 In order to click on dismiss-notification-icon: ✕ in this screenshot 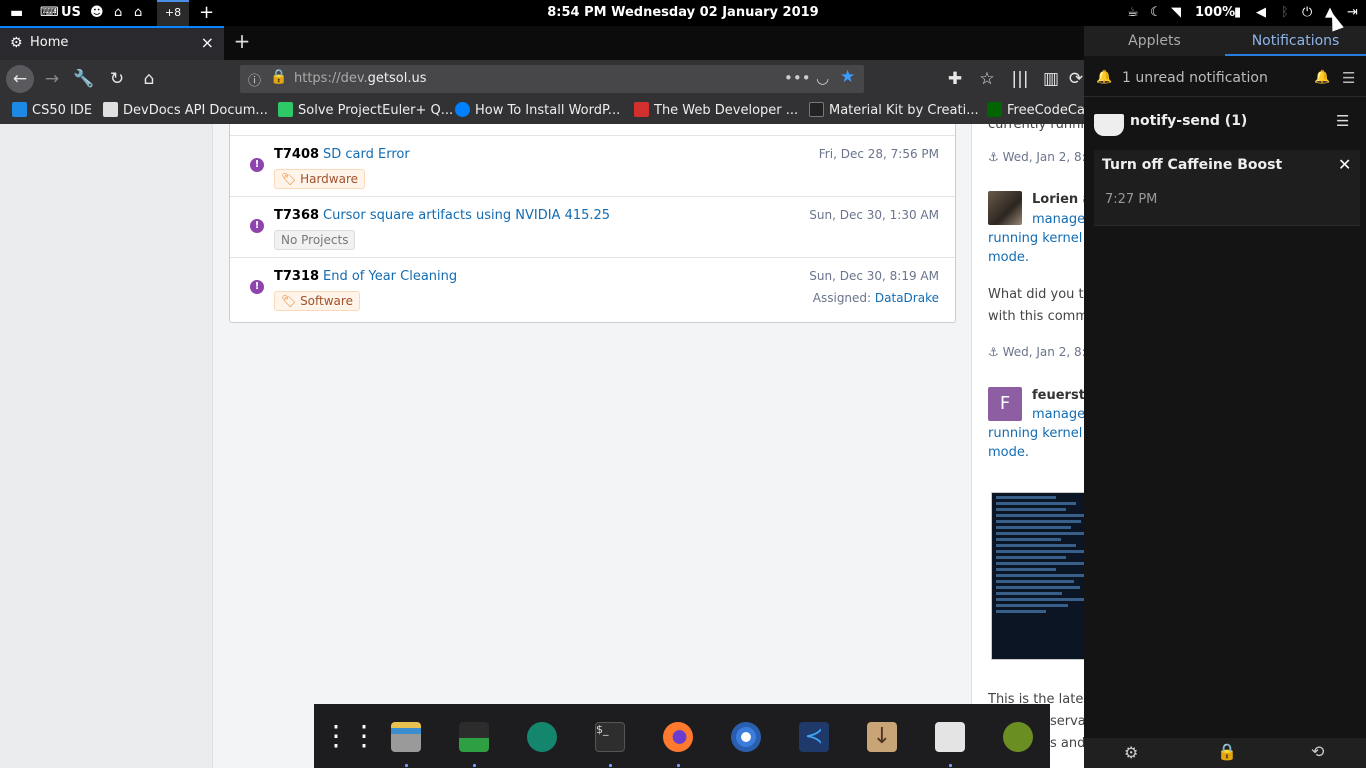, I will do `click(1344, 164)`.